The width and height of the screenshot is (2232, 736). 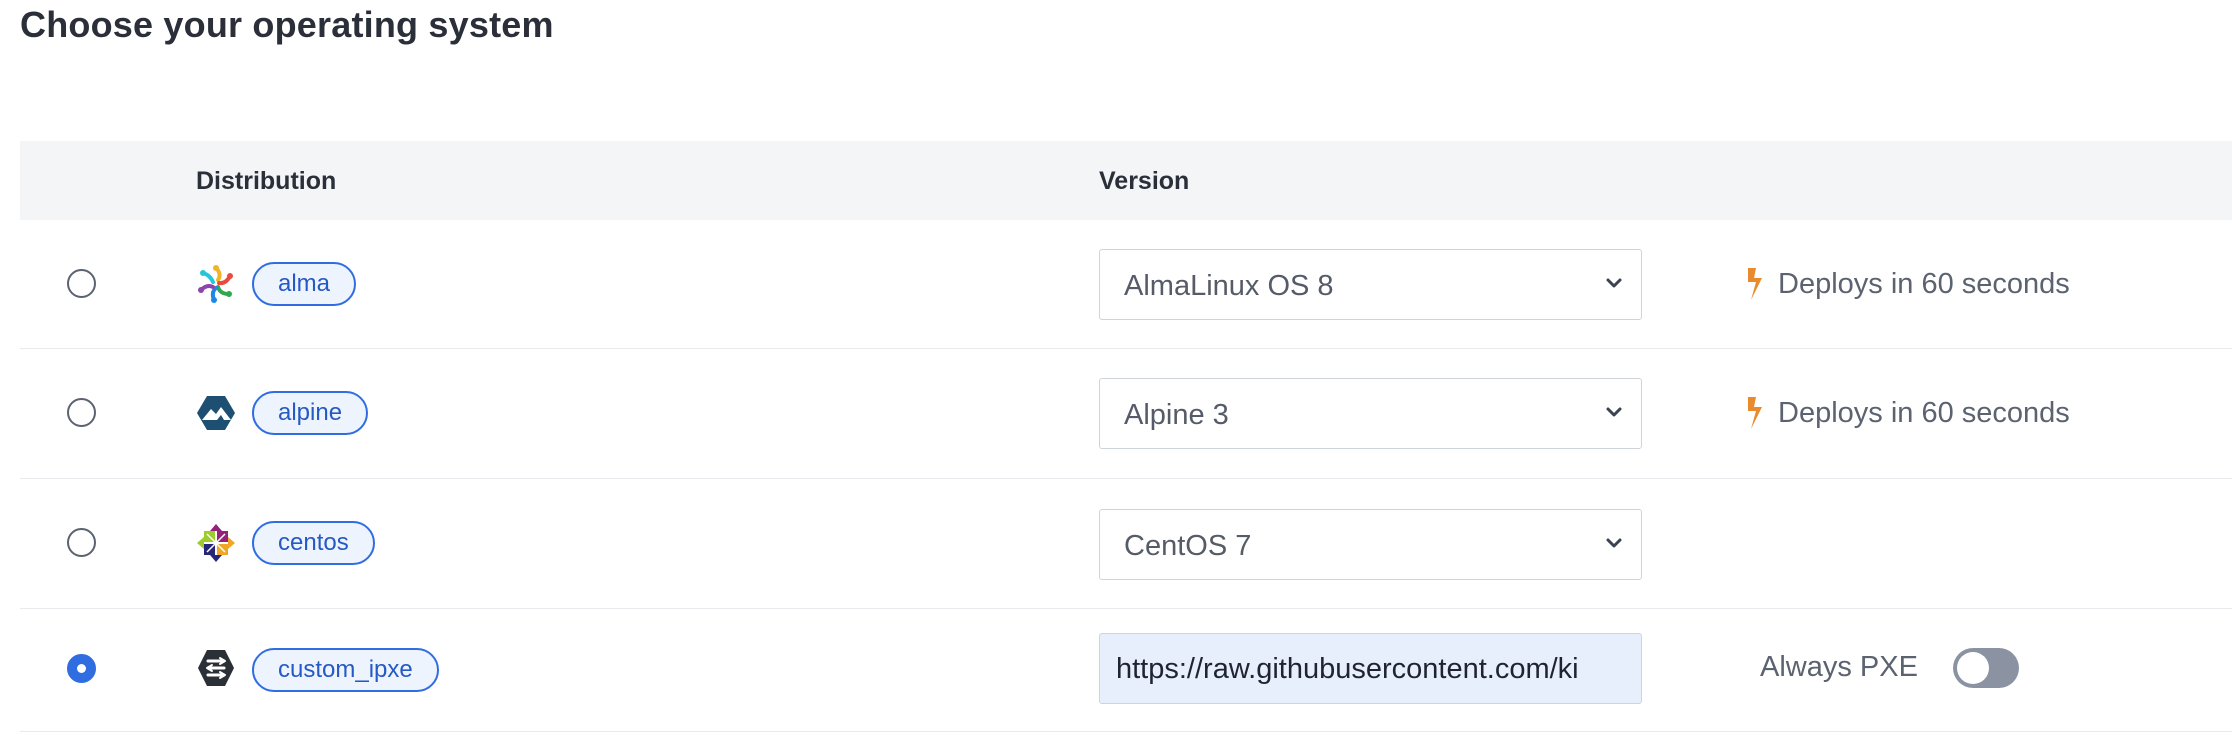 I want to click on table-header: Distribution Version, so click(x=1126, y=180).